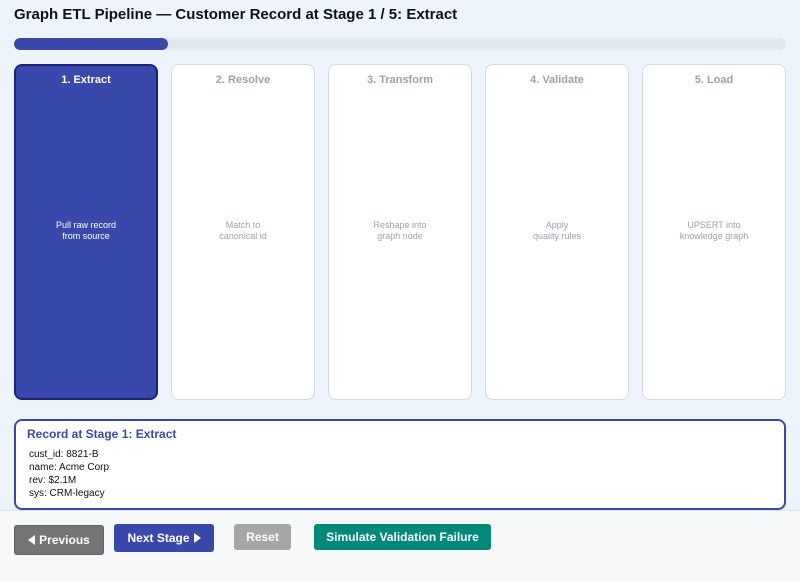 Image resolution: width=800 pixels, height=582 pixels. I want to click on next-stage-button-label: Next Stage, so click(158, 538).